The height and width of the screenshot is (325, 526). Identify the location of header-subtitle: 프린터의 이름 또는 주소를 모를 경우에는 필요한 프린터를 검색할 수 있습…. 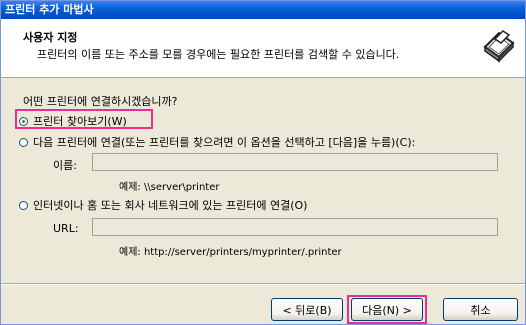
(218, 54).